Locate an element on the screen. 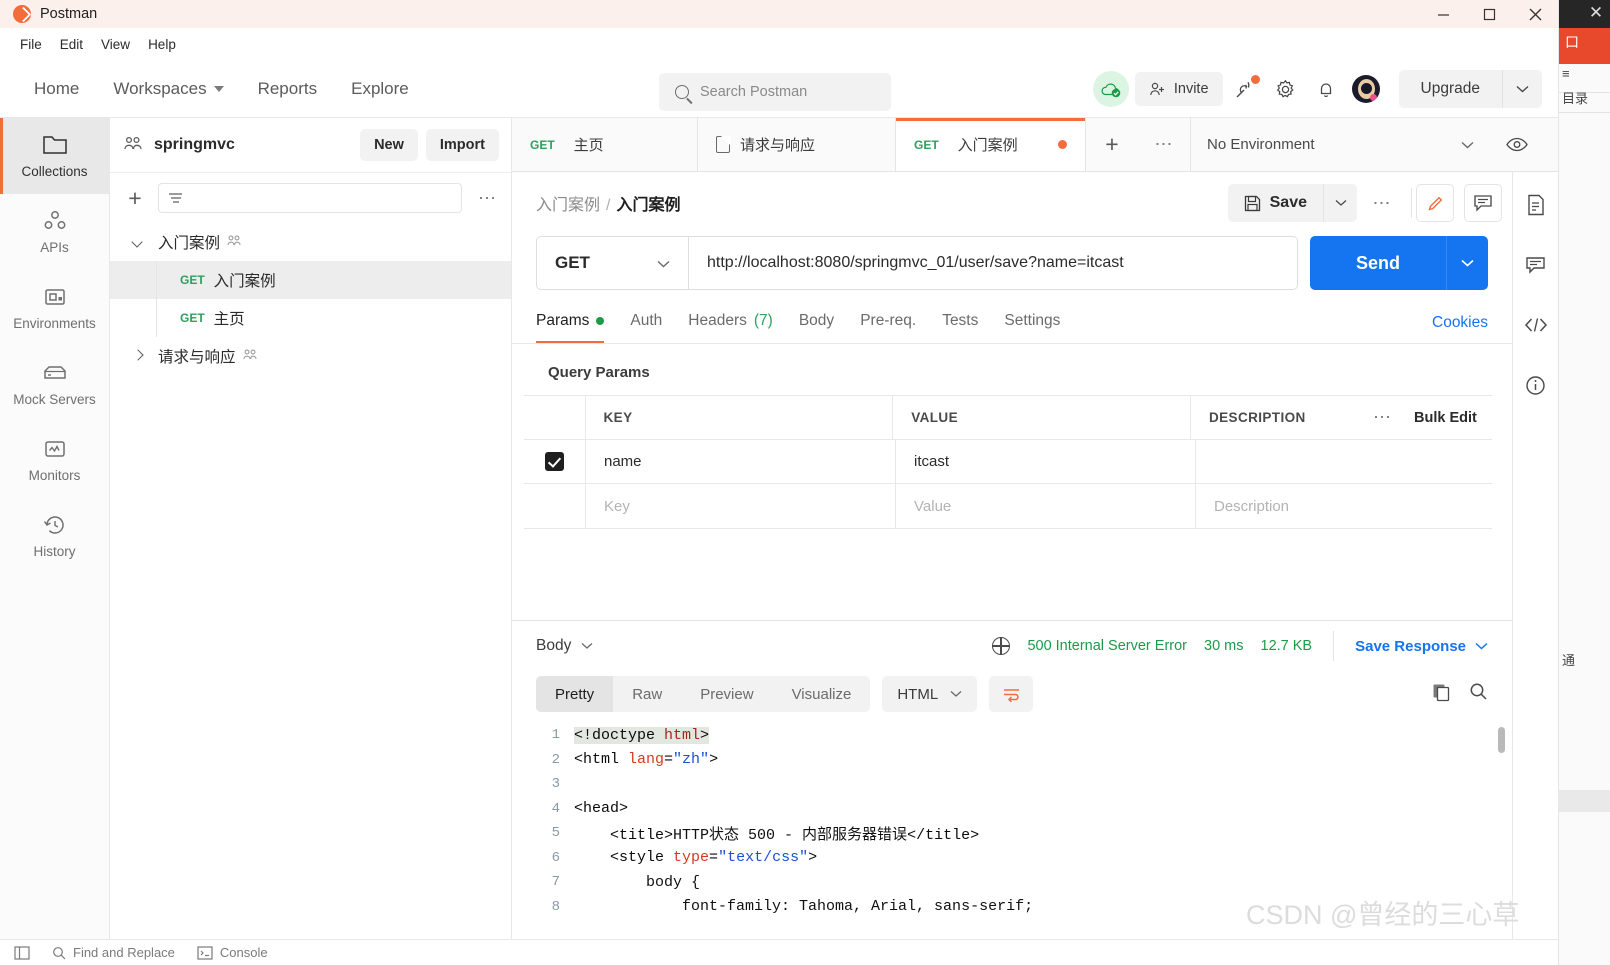 This screenshot has width=1610, height=965. satellite-icon is located at coordinates (1246, 89).